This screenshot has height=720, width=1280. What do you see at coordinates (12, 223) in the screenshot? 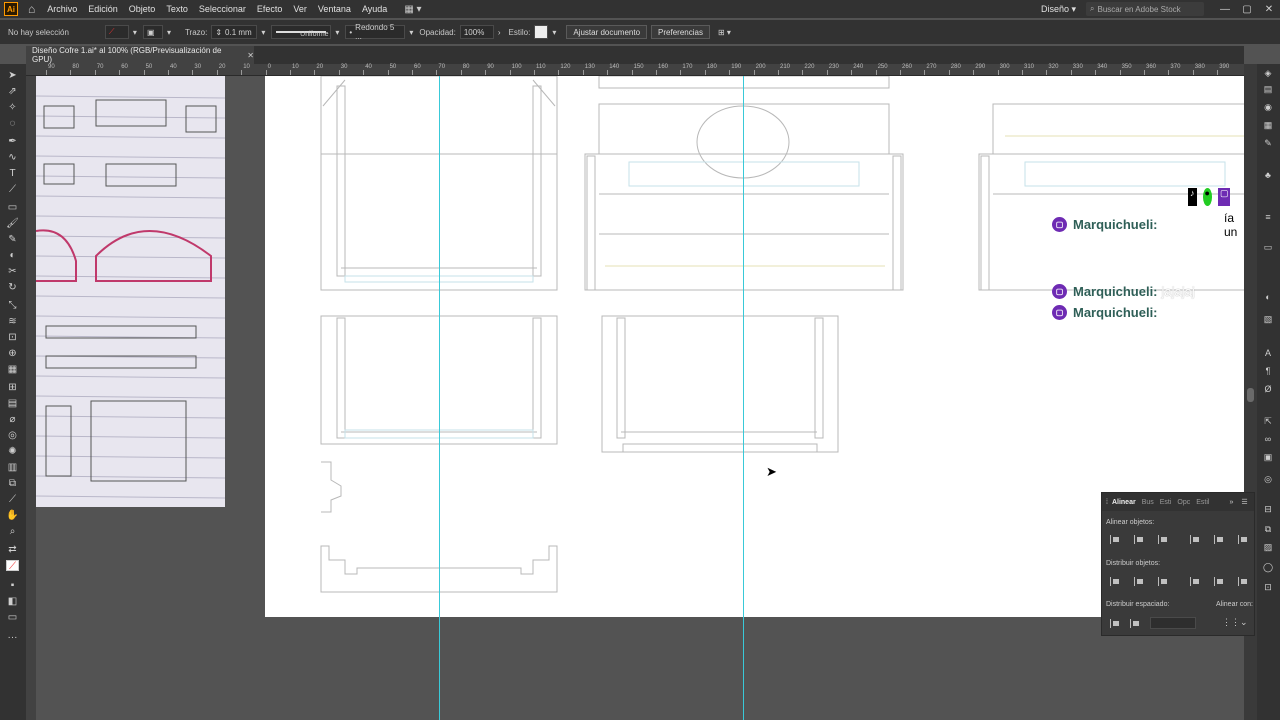
I see `paintbrush-tool-icon: 🖌` at bounding box center [12, 223].